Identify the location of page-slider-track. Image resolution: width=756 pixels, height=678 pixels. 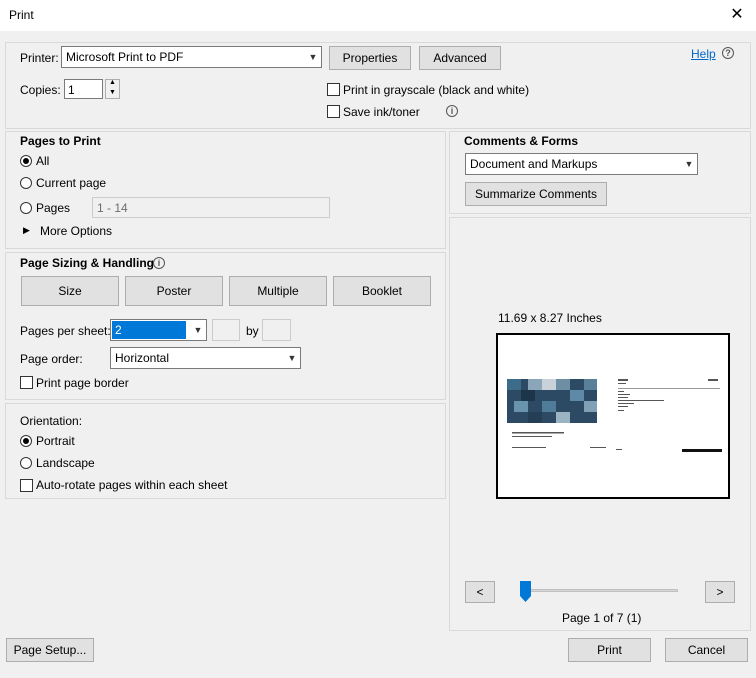
(602, 590).